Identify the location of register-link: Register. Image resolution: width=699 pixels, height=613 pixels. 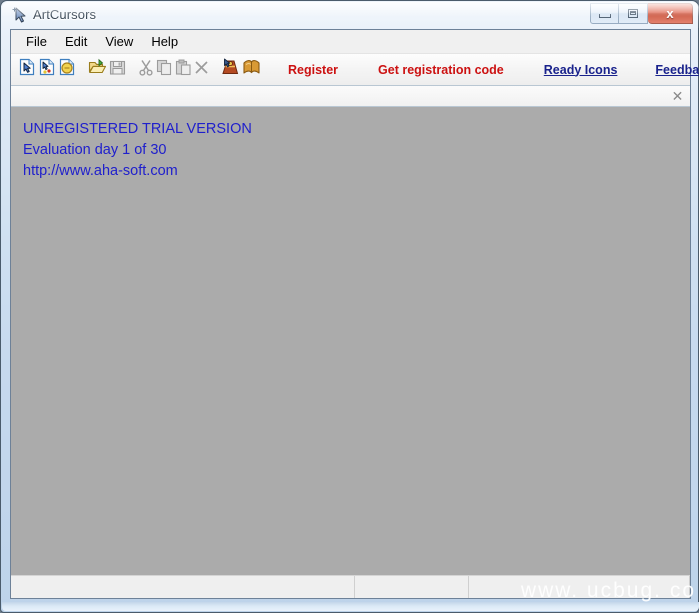
(313, 70).